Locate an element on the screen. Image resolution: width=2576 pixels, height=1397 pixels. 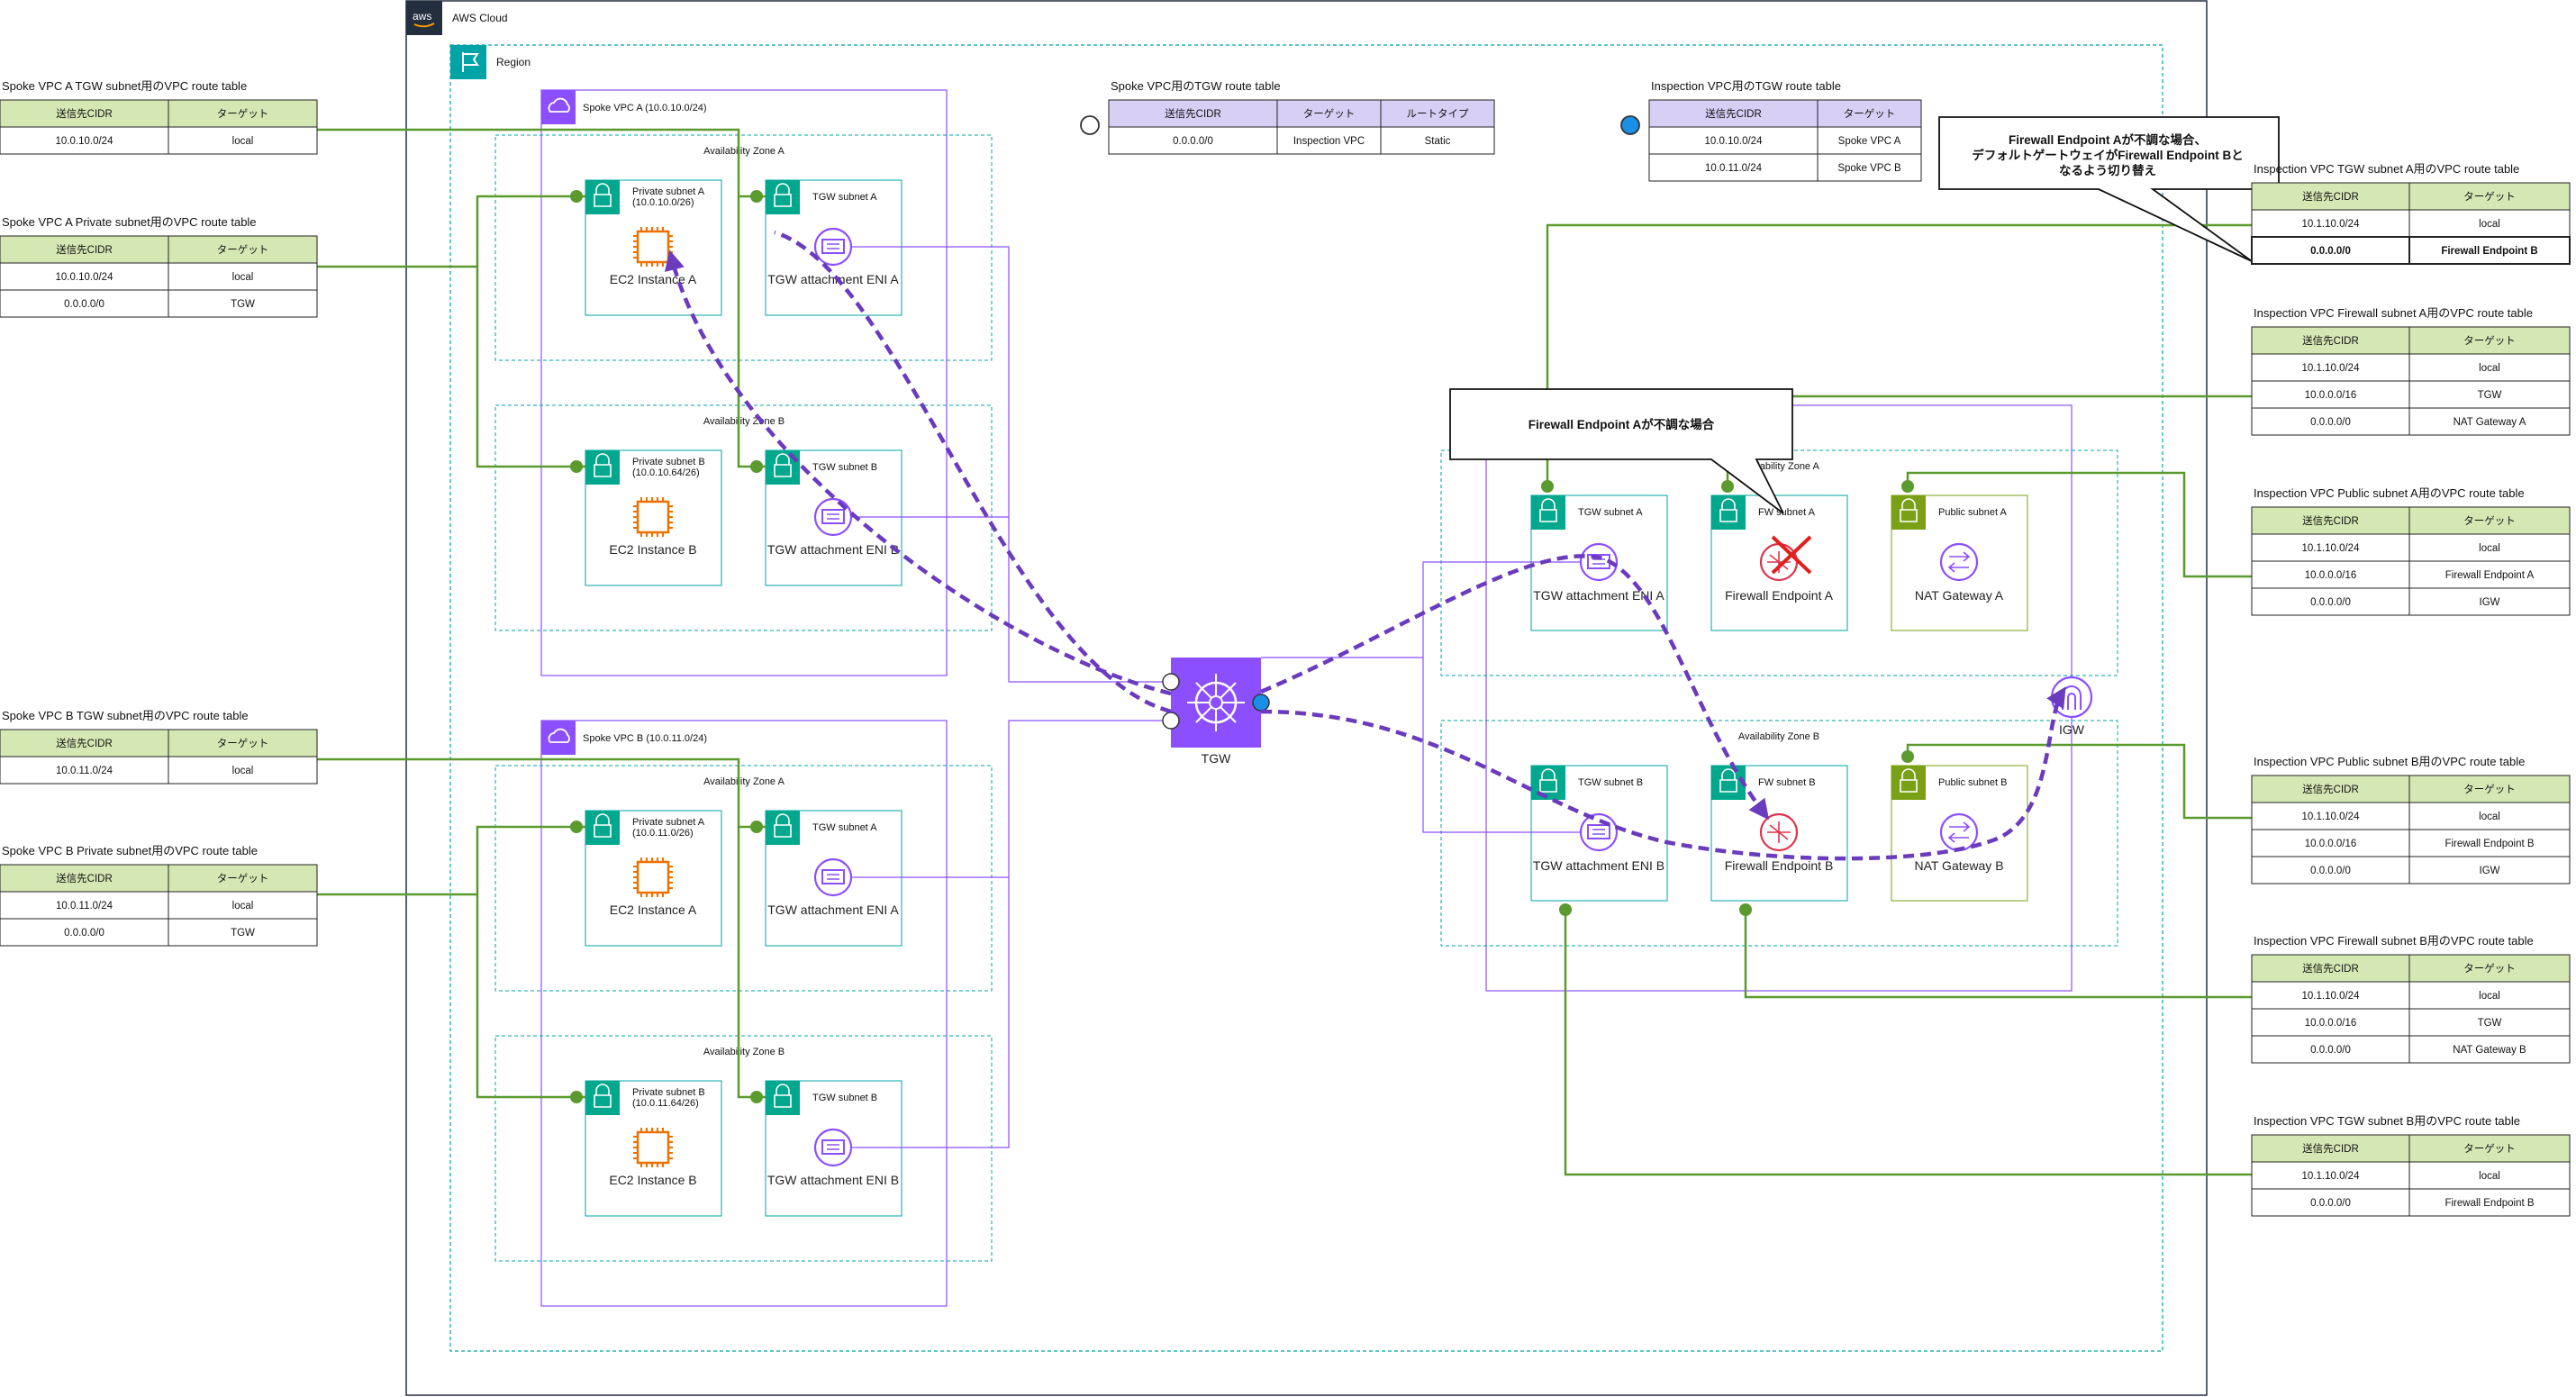
legend-blue-dot-icon is located at coordinates (1630, 125).